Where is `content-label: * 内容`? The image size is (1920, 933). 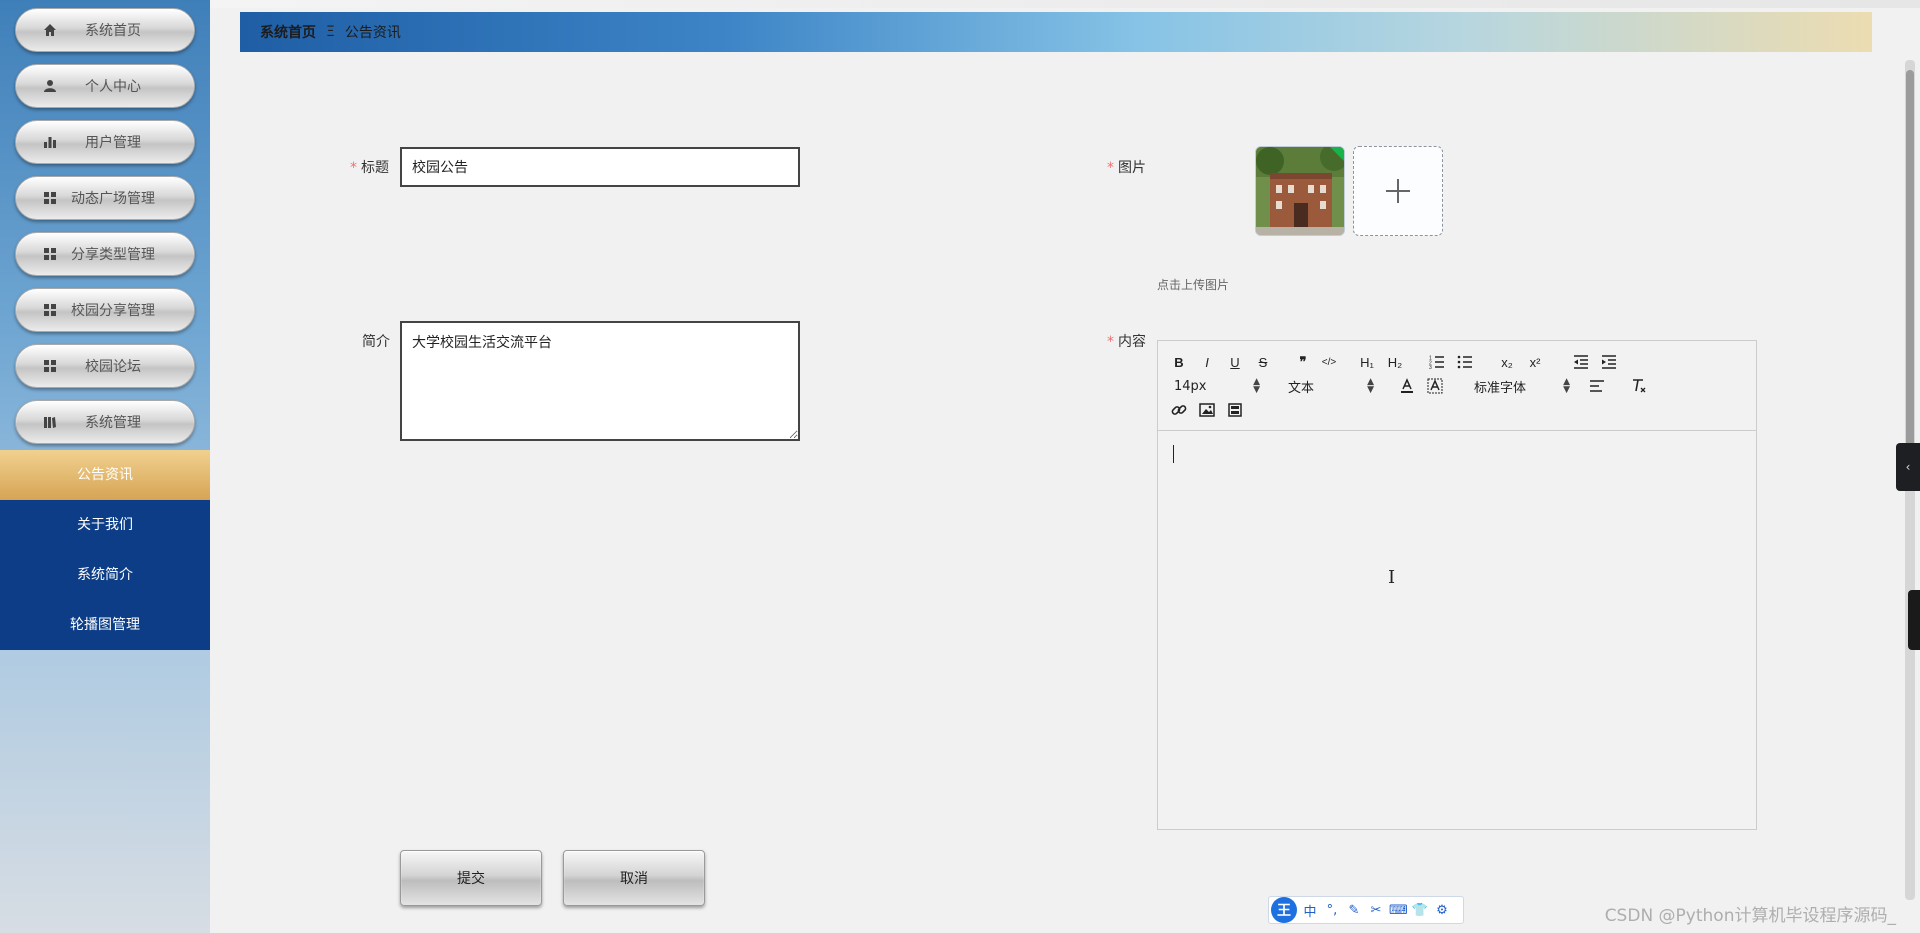 content-label: * 内容 is located at coordinates (1126, 342).